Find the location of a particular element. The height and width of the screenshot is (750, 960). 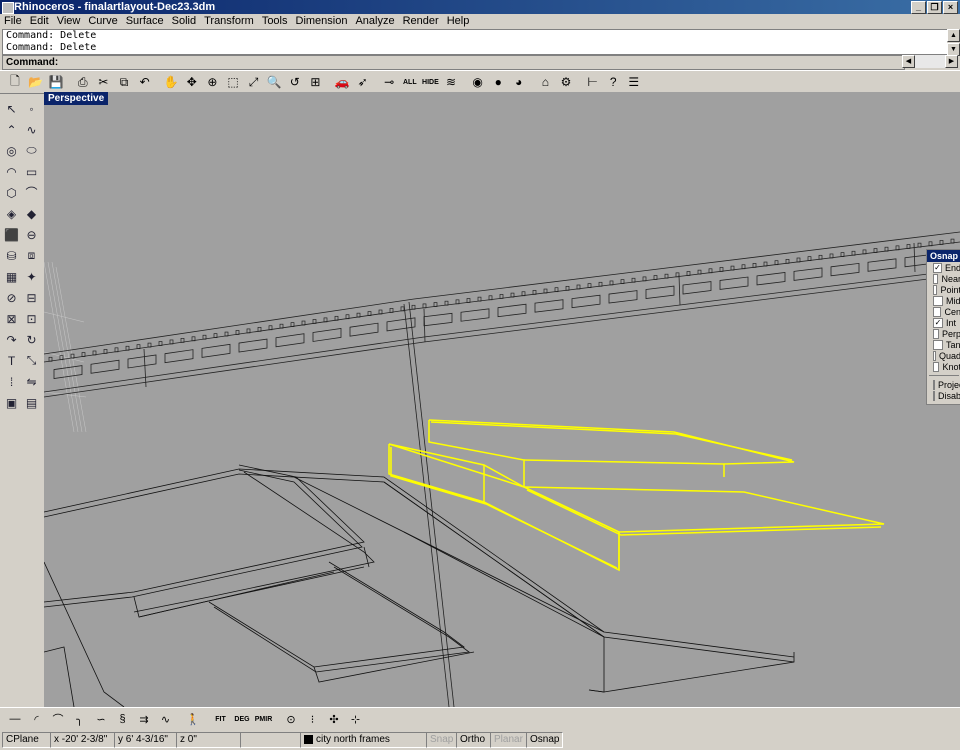

properties-icon: ☰ is located at coordinates (634, 82).